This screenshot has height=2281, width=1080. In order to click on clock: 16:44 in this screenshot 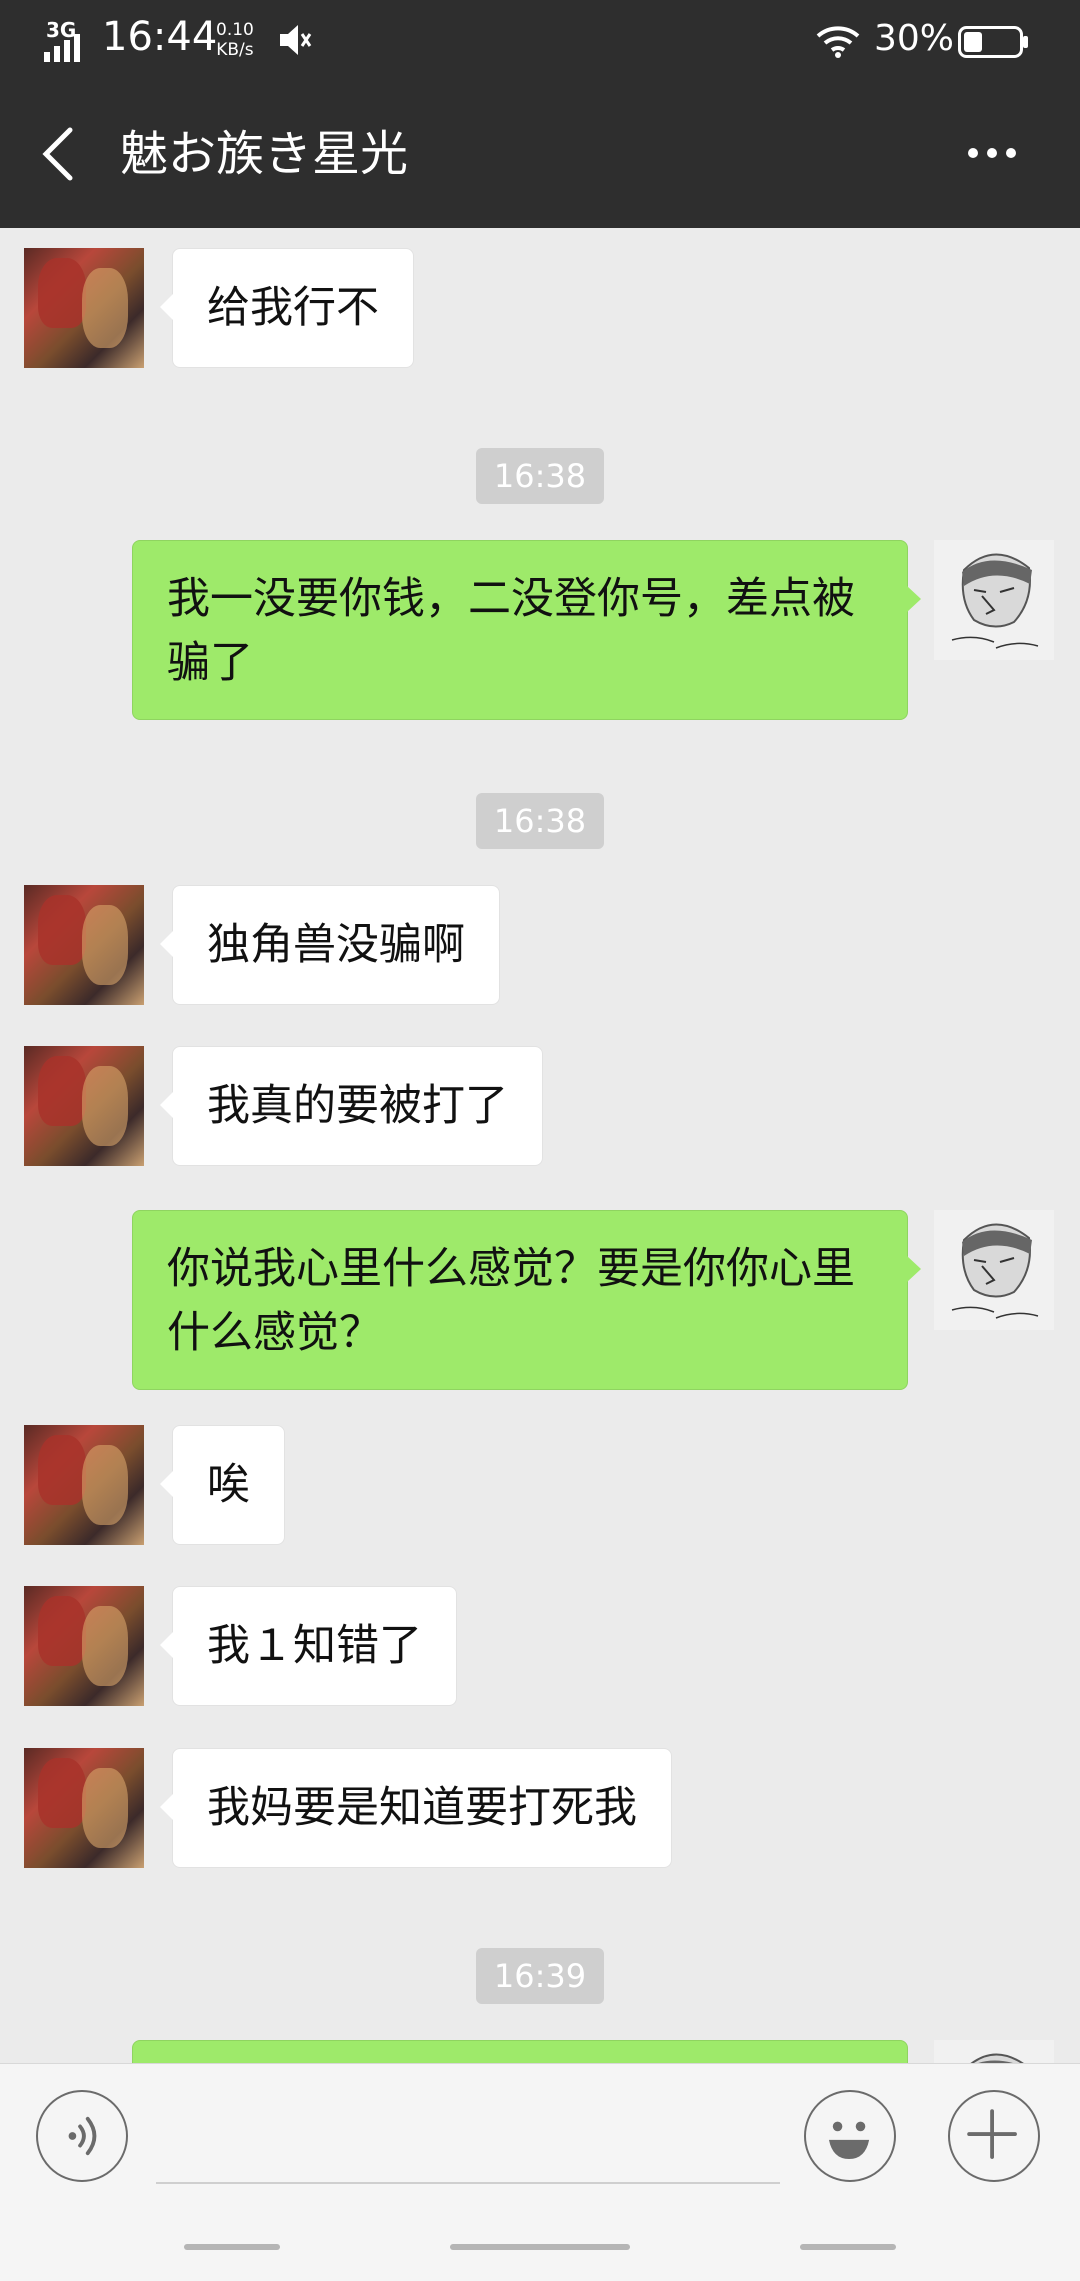, I will do `click(160, 37)`.